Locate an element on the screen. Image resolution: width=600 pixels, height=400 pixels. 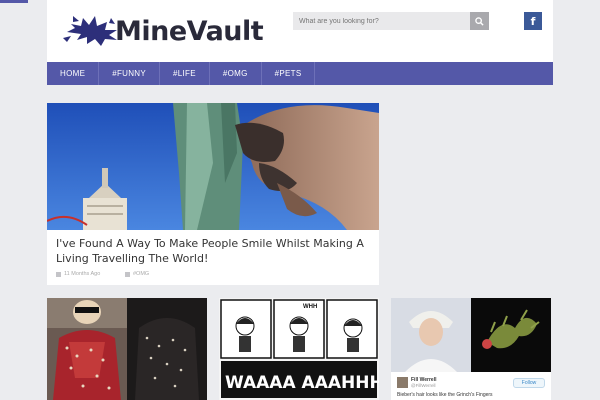
post-tag: #OMG is located at coordinates (137, 274).